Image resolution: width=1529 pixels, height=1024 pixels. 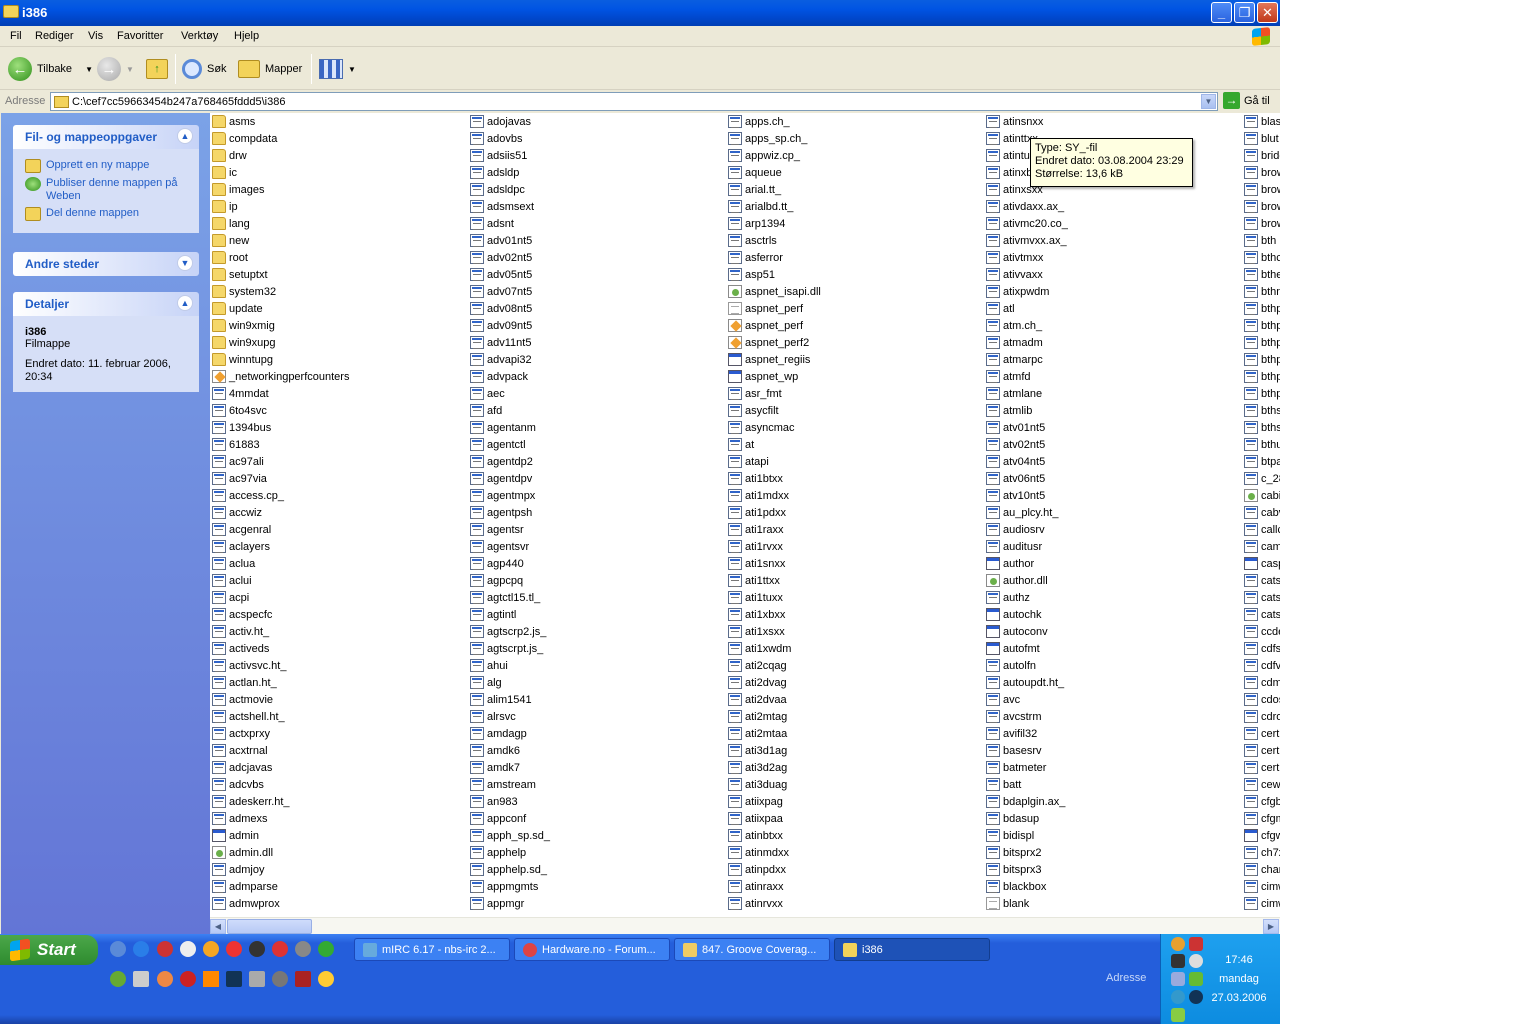 What do you see at coordinates (352, 69) in the screenshot?
I see `views-dropdown-icon: ▼` at bounding box center [352, 69].